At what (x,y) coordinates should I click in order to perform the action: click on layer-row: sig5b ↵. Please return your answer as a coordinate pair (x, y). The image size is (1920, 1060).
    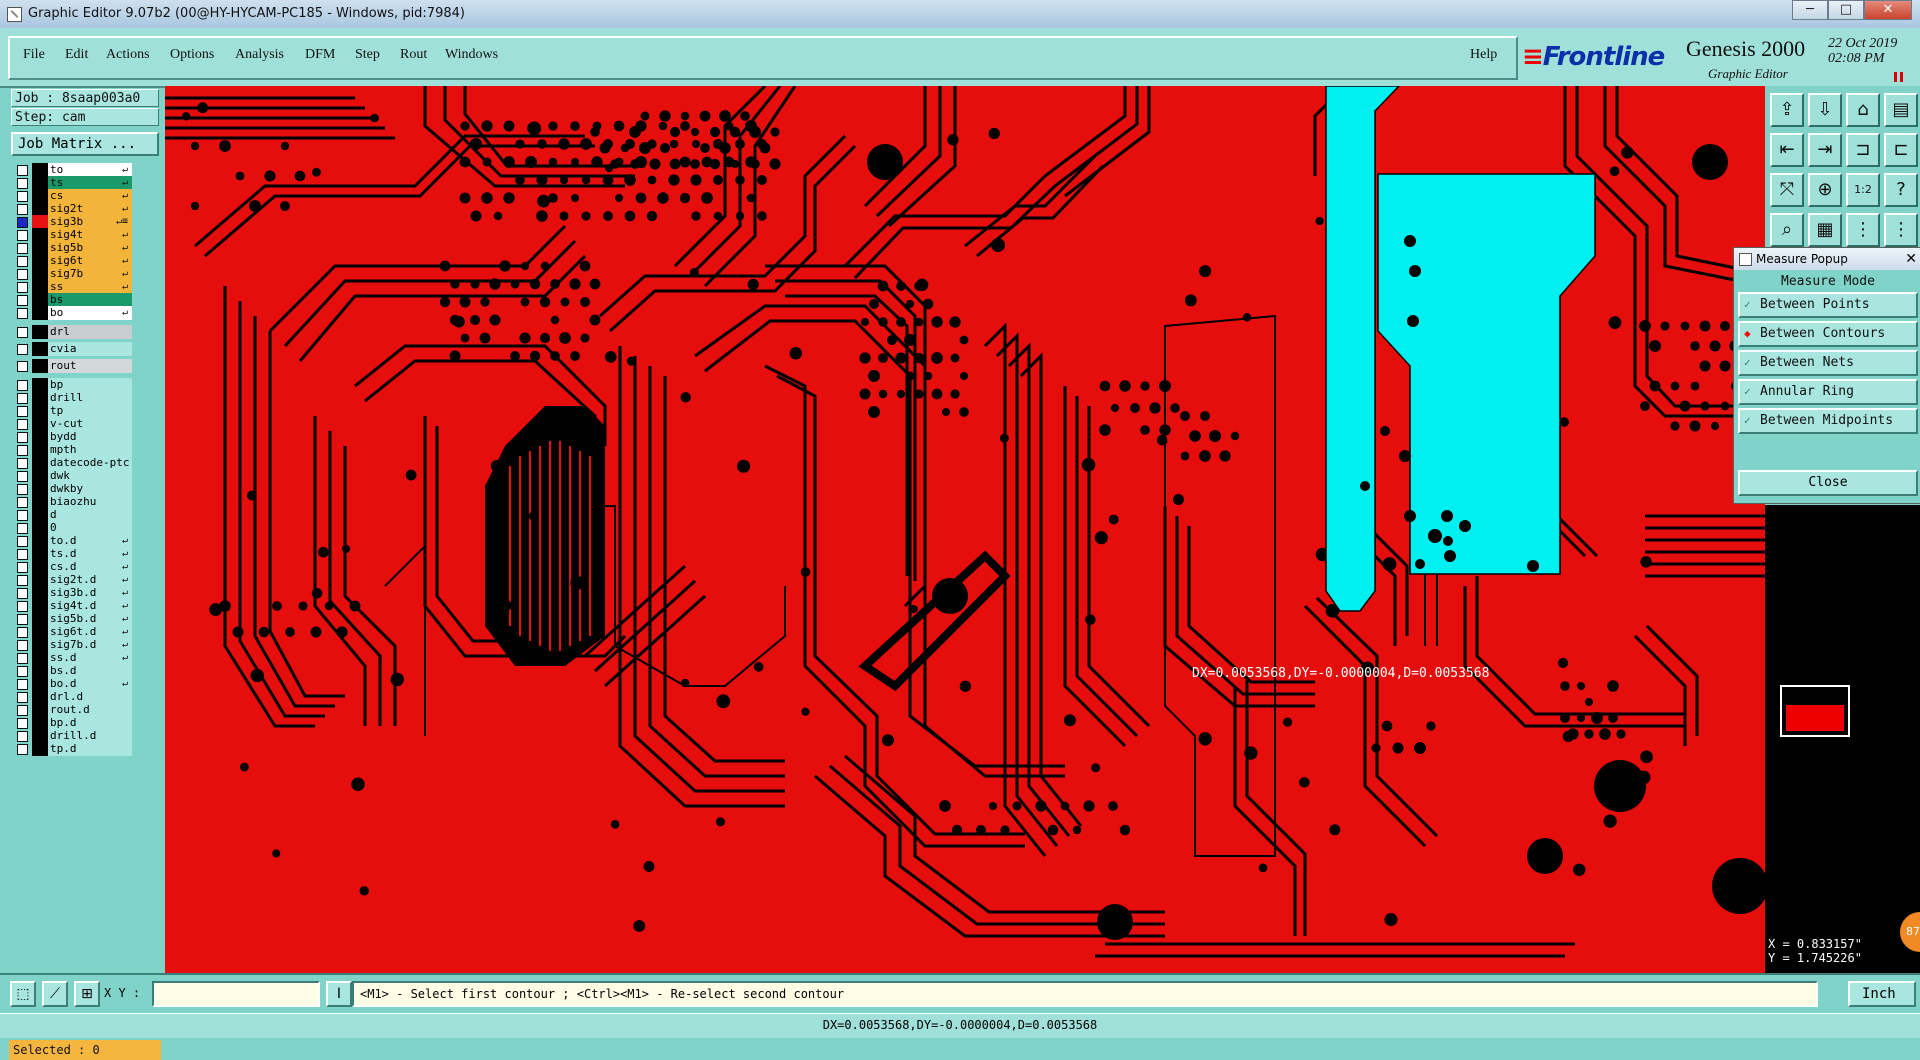
    Looking at the image, I should click on (72, 248).